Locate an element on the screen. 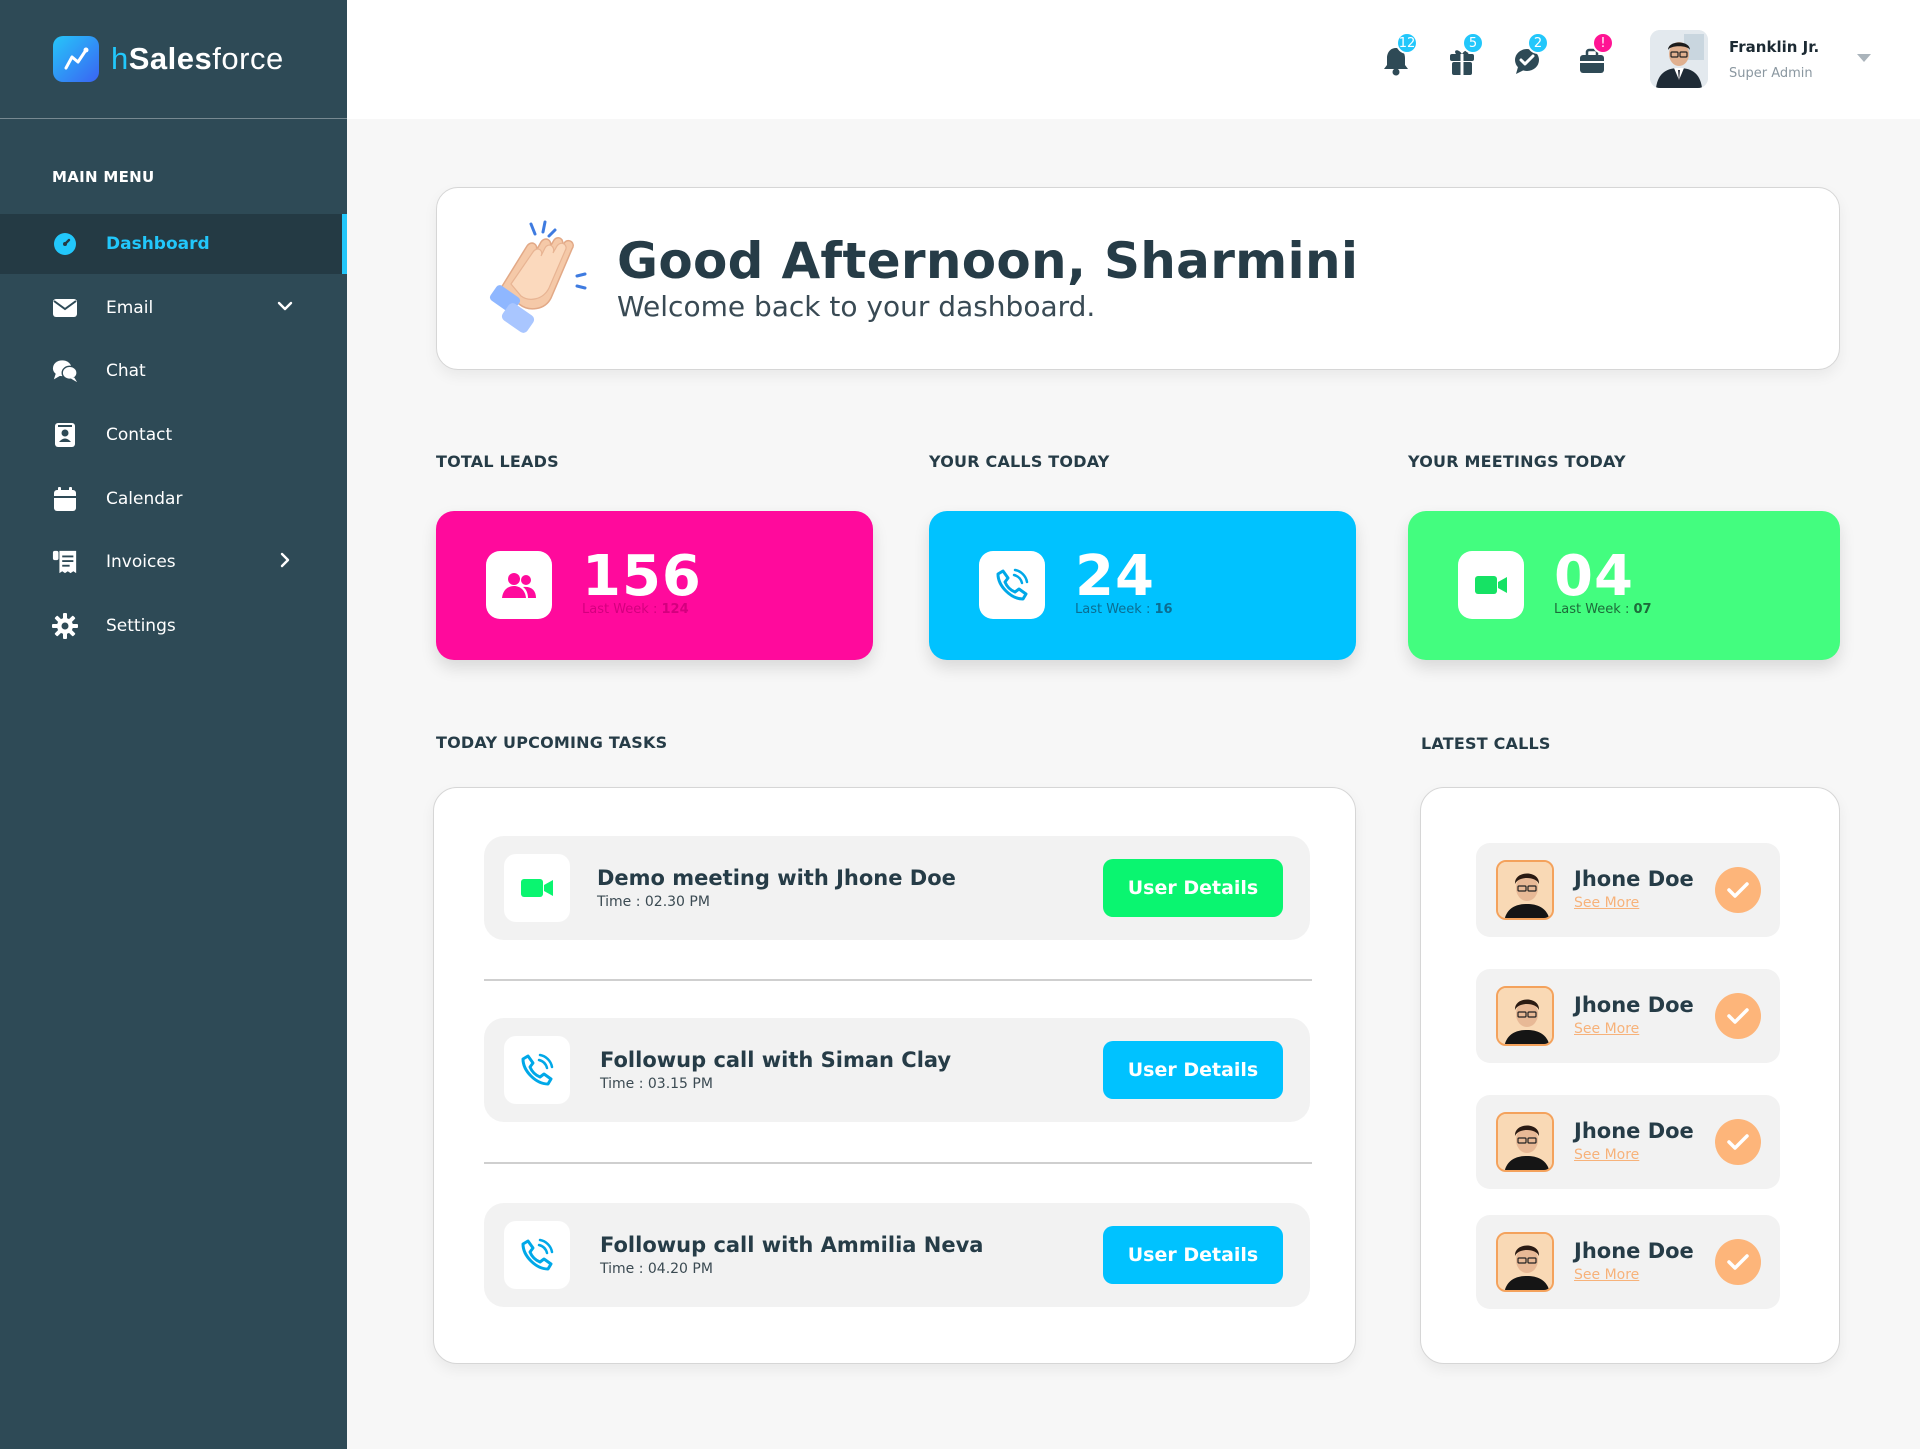 The height and width of the screenshot is (1449, 1920). task-time: Time : 03.15 PM is located at coordinates (656, 1084).